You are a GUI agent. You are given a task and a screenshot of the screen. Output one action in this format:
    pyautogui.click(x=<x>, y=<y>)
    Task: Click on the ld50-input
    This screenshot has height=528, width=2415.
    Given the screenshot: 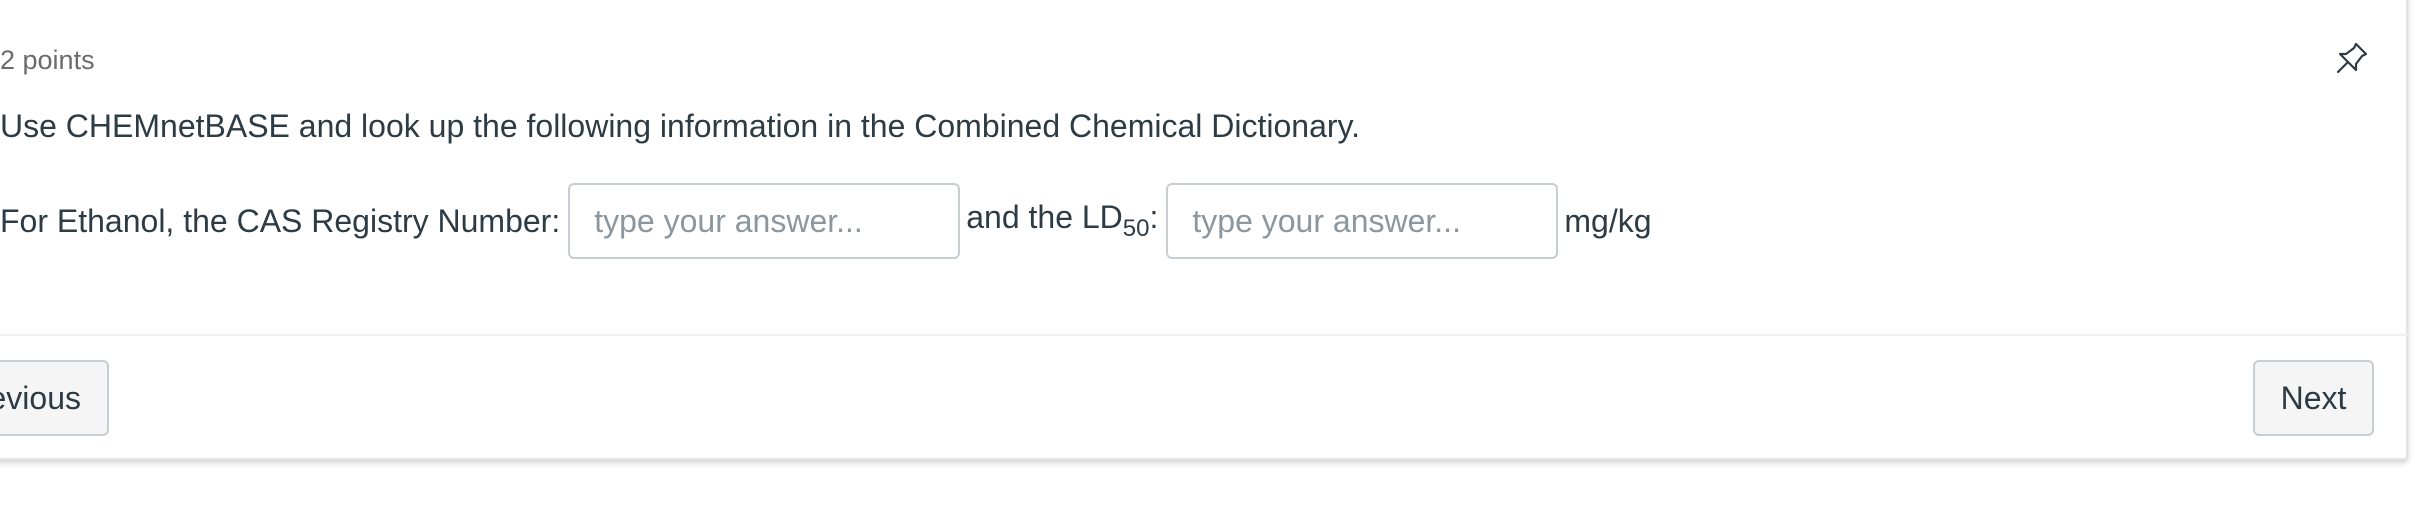 What is the action you would take?
    pyautogui.click(x=1362, y=221)
    